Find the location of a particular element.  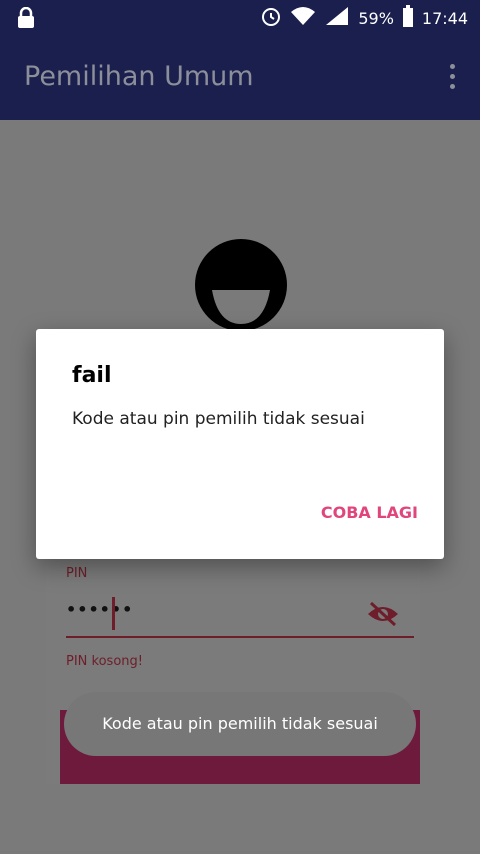

wifi-icon is located at coordinates (303, 18).